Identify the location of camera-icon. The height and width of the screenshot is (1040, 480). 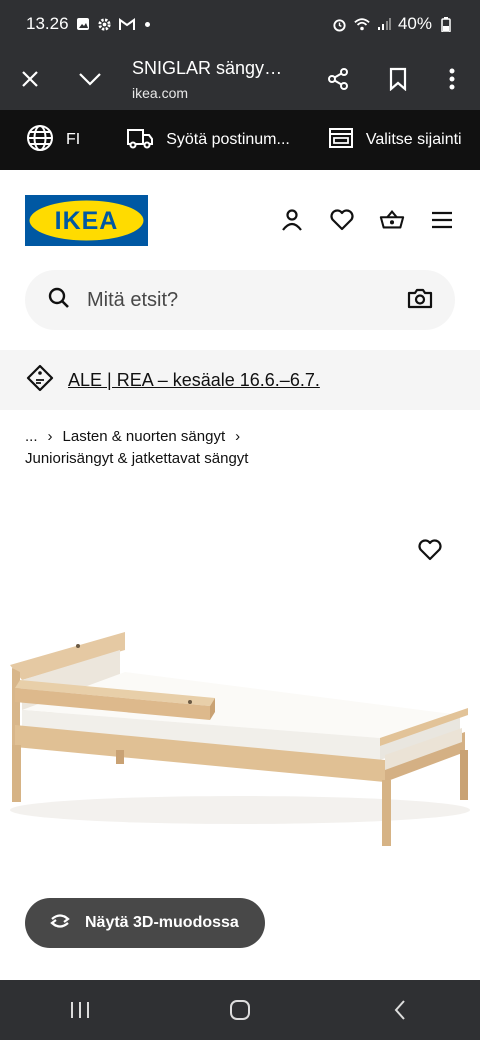
(420, 300).